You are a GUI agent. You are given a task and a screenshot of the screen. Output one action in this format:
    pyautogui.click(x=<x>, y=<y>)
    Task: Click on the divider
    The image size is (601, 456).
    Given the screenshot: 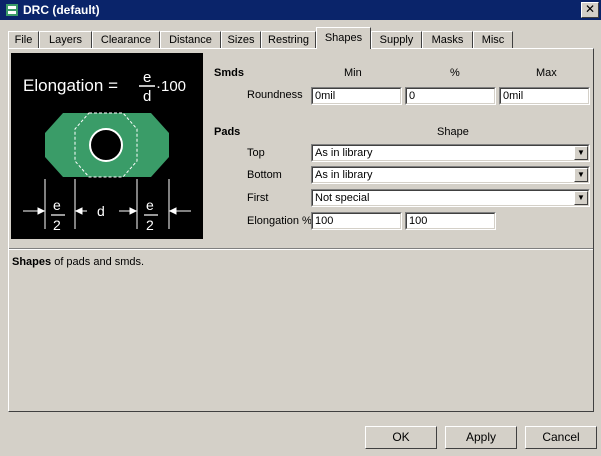 What is the action you would take?
    pyautogui.click(x=301, y=249)
    